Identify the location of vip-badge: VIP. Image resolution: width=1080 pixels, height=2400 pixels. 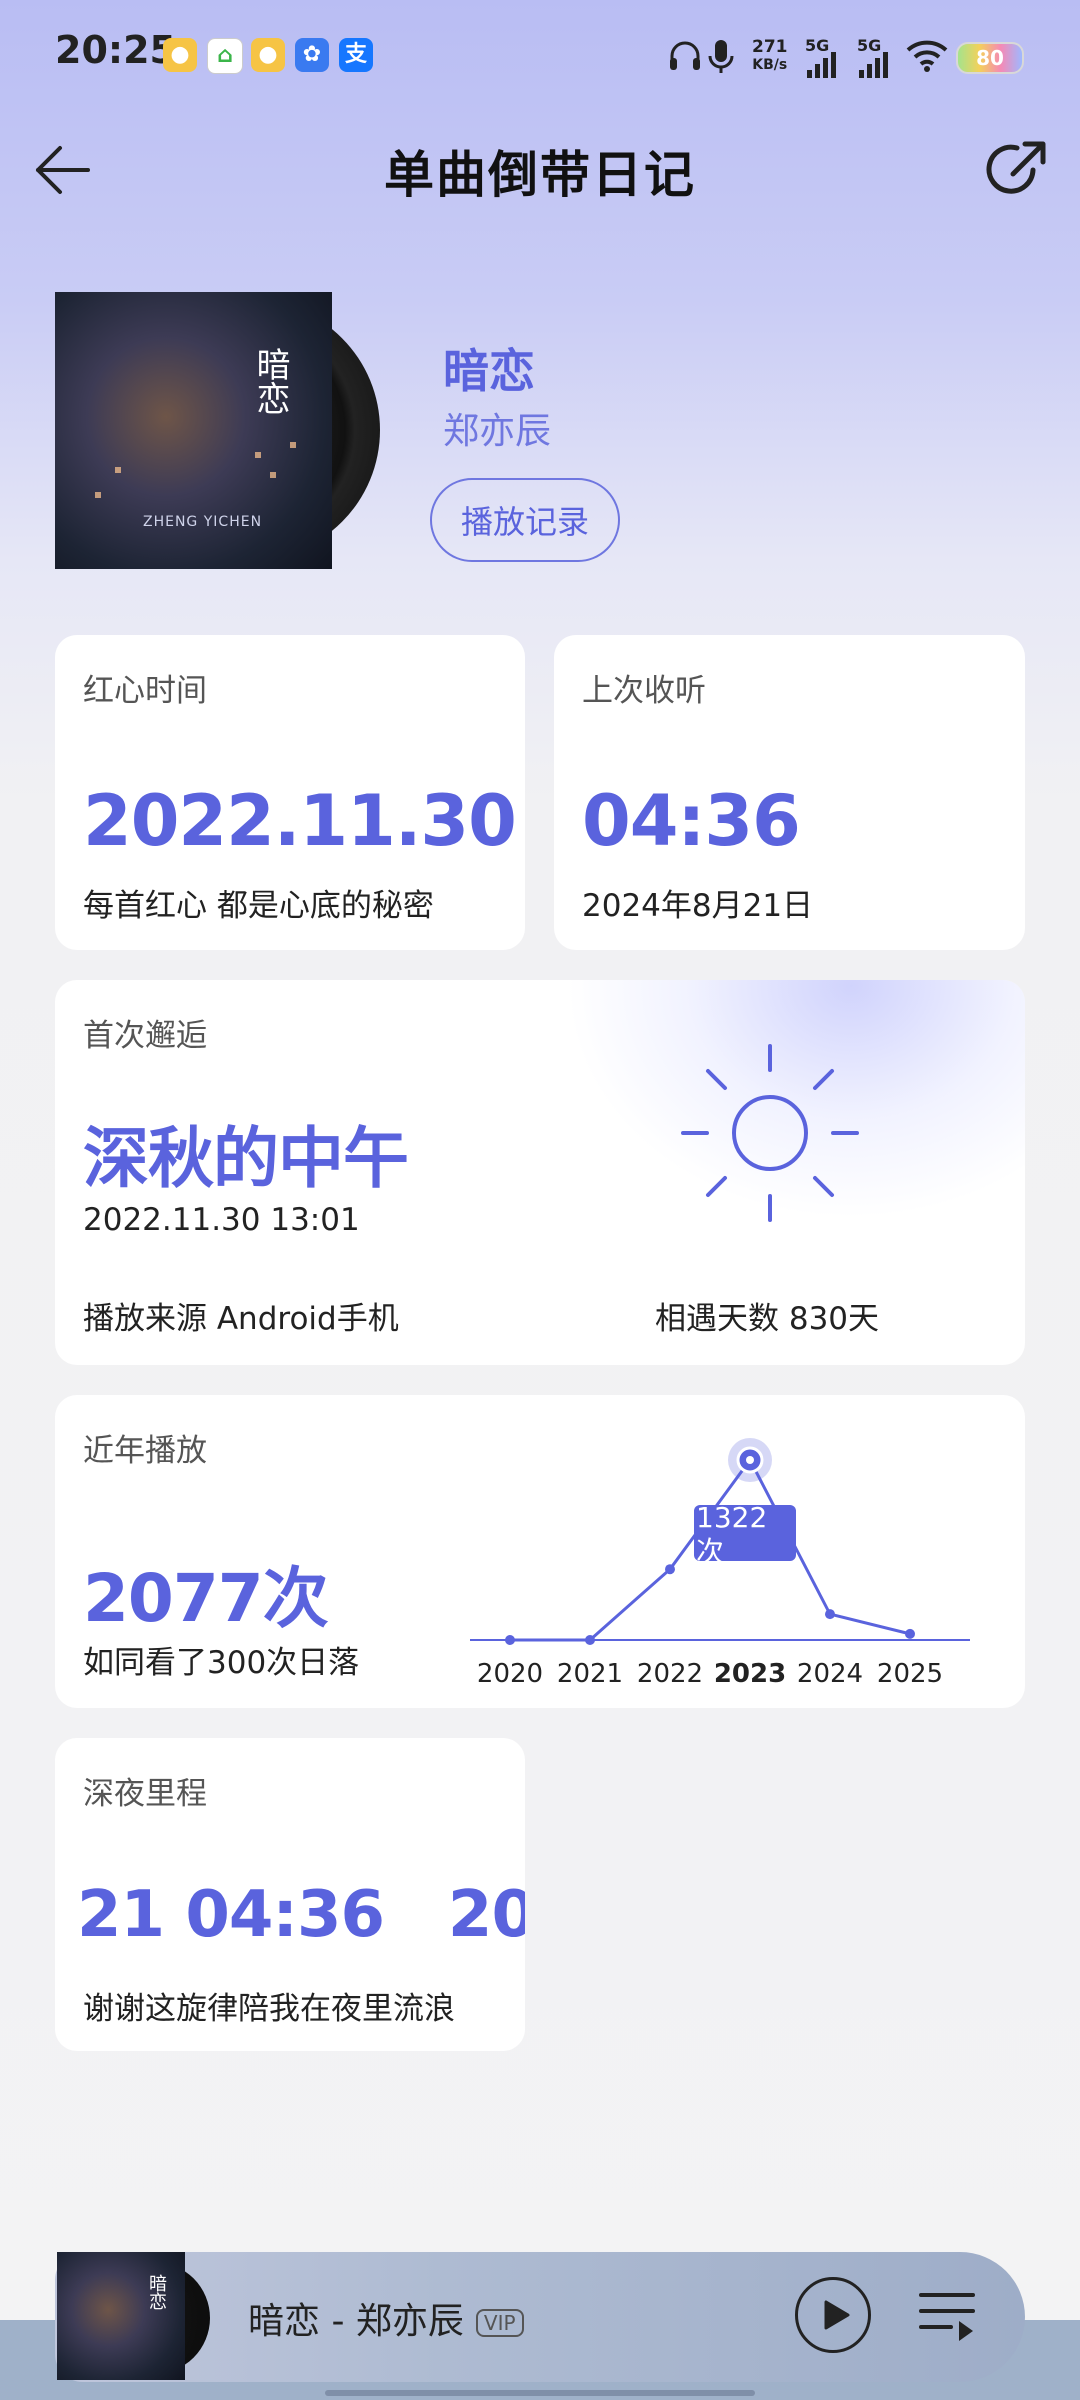
(499, 2323).